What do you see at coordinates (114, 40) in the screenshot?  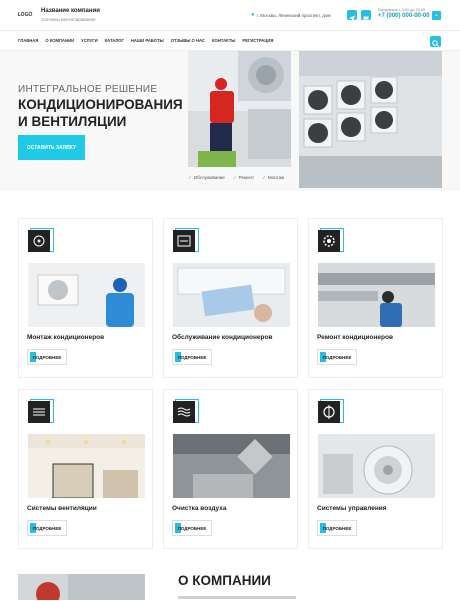 I see `nav-item-catalog: КАТАЛОГ` at bounding box center [114, 40].